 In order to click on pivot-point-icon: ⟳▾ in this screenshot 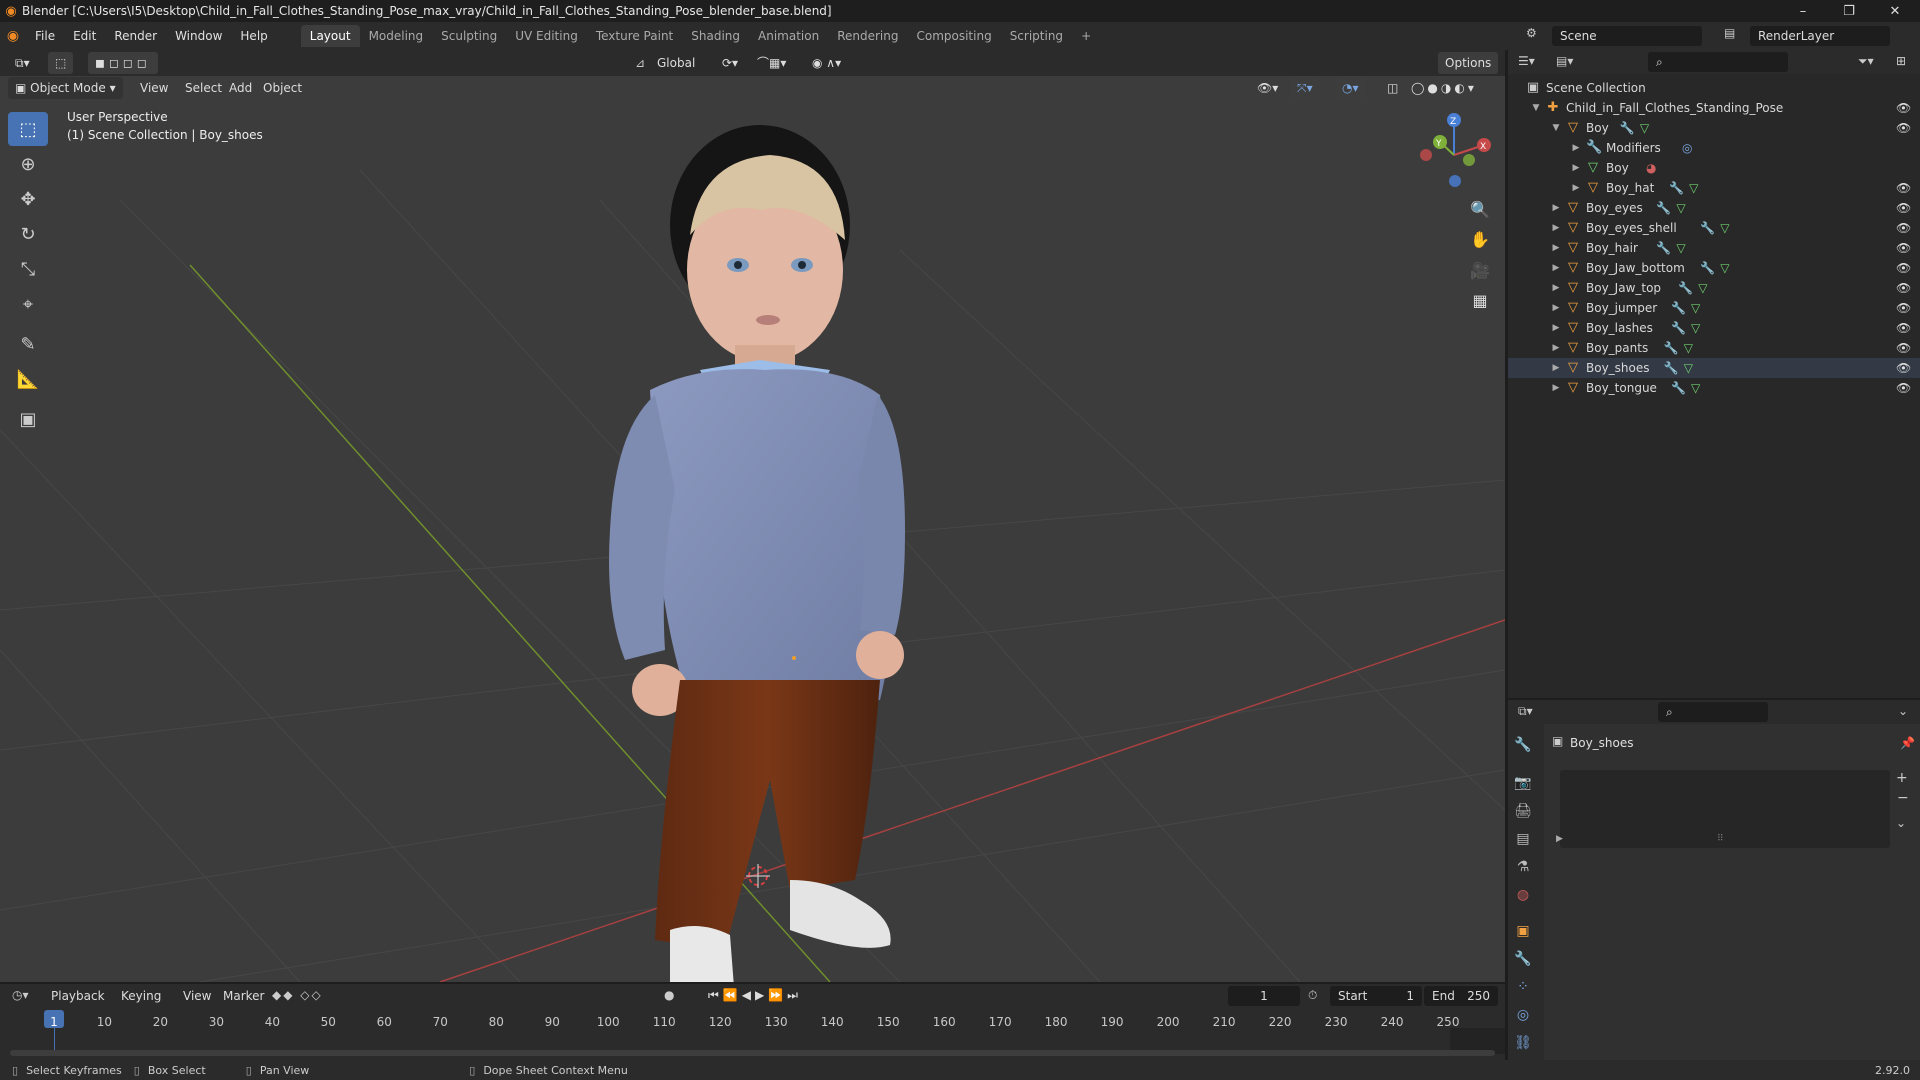, I will do `click(730, 63)`.